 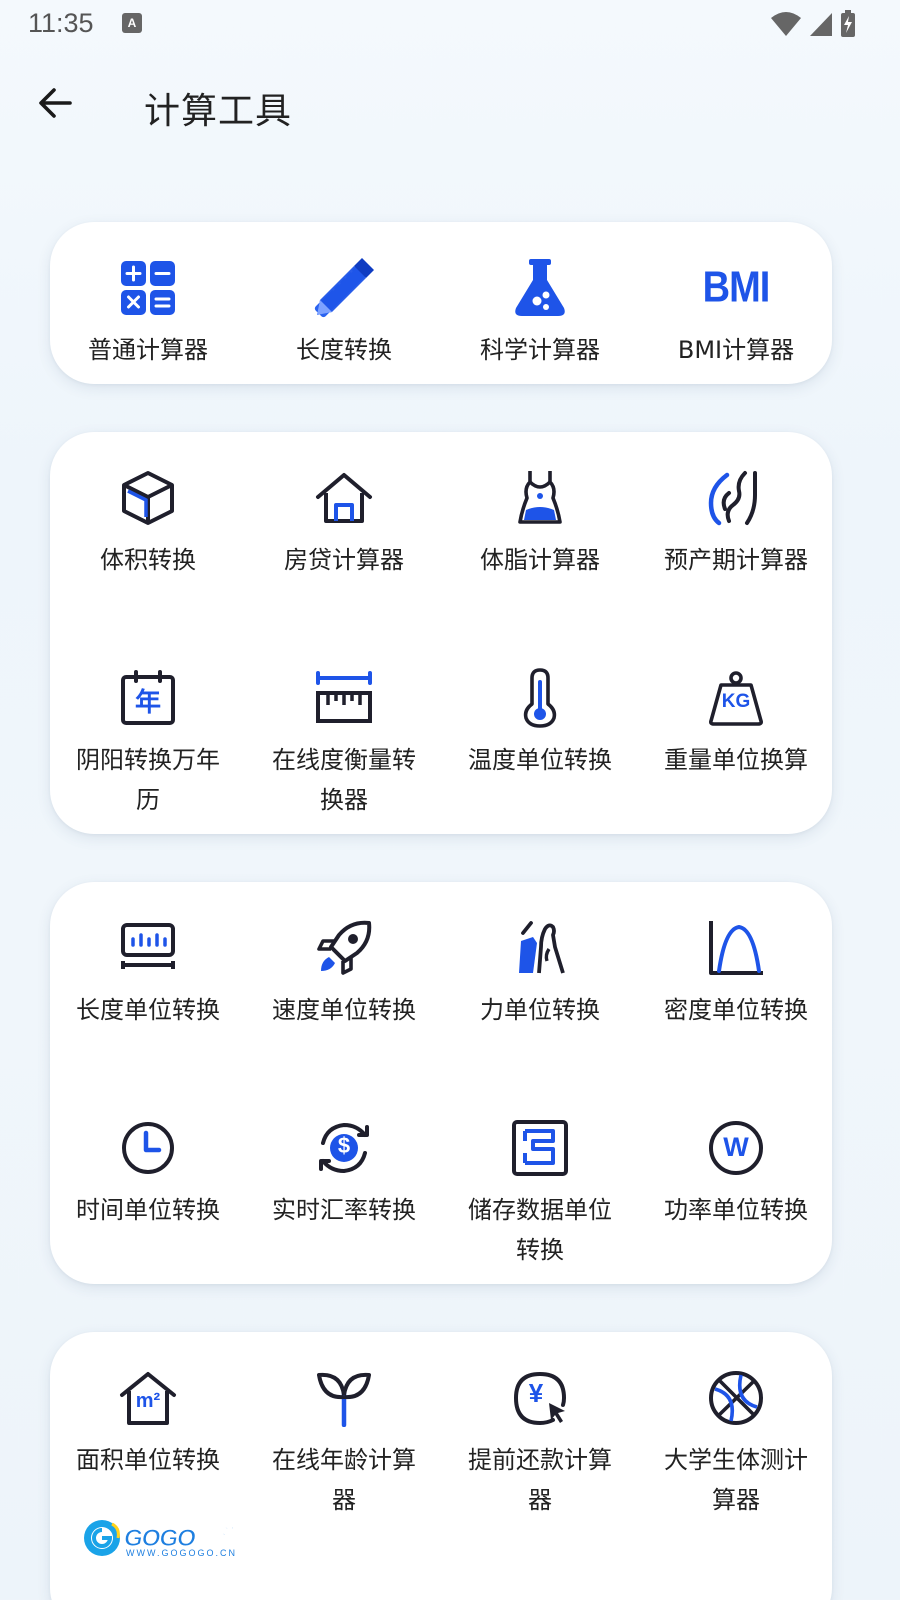 I want to click on tool-label: 温度单位转换, so click(x=540, y=760).